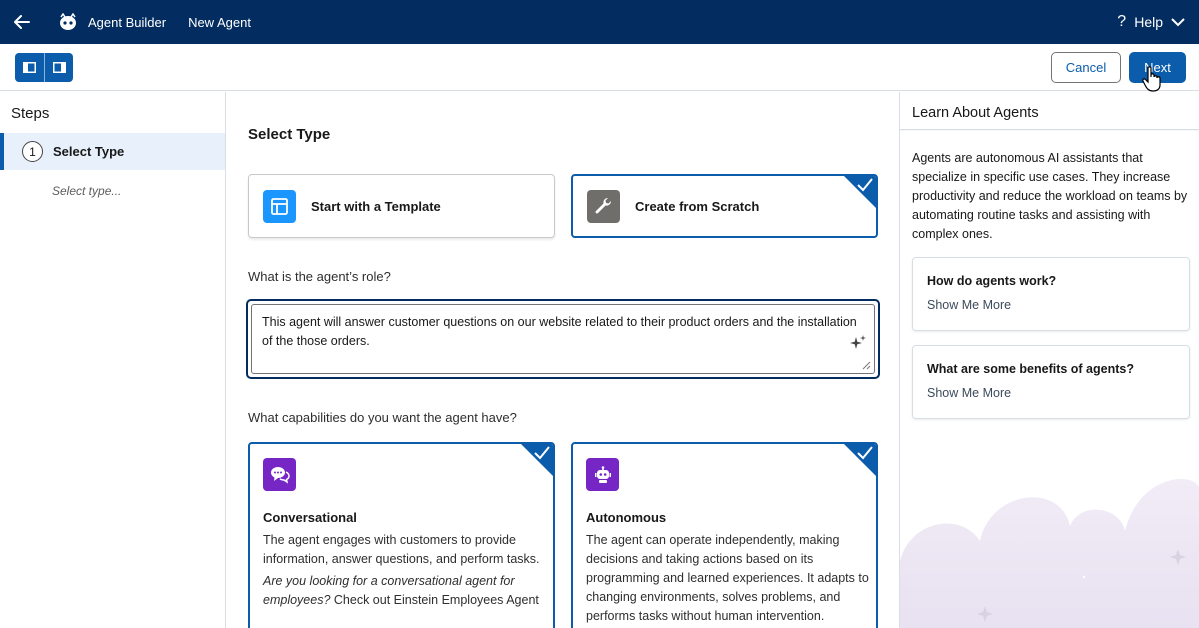 Image resolution: width=1199 pixels, height=628 pixels. I want to click on step-label: Select Type, so click(89, 151).